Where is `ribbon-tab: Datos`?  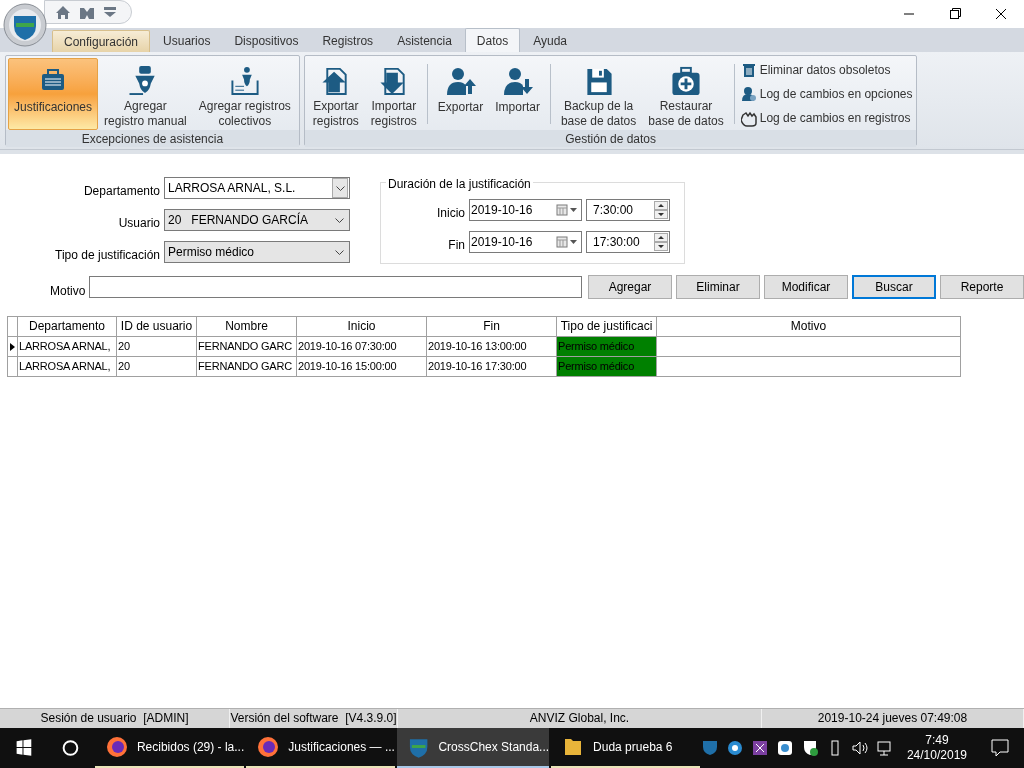
ribbon-tab: Datos is located at coordinates (492, 40).